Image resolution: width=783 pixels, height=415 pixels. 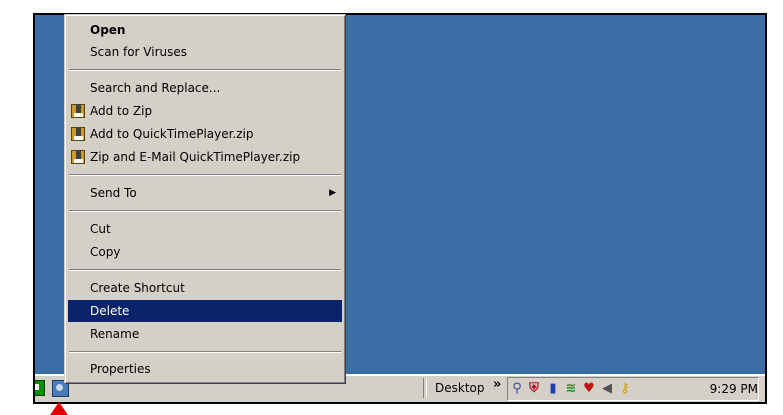 What do you see at coordinates (105, 252) in the screenshot?
I see `menu-item-label: Copy` at bounding box center [105, 252].